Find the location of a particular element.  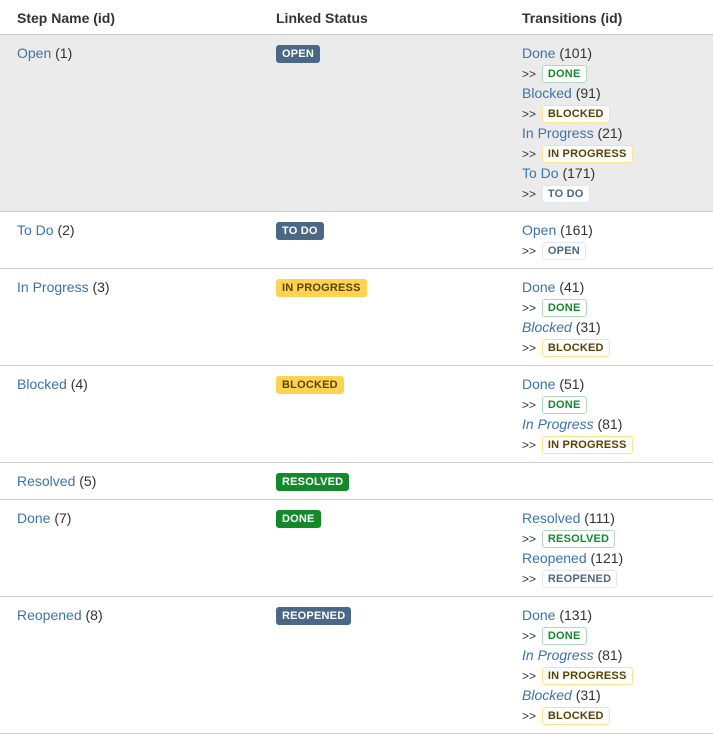

linked-status-cell: RESOLVED is located at coordinates (382, 481).